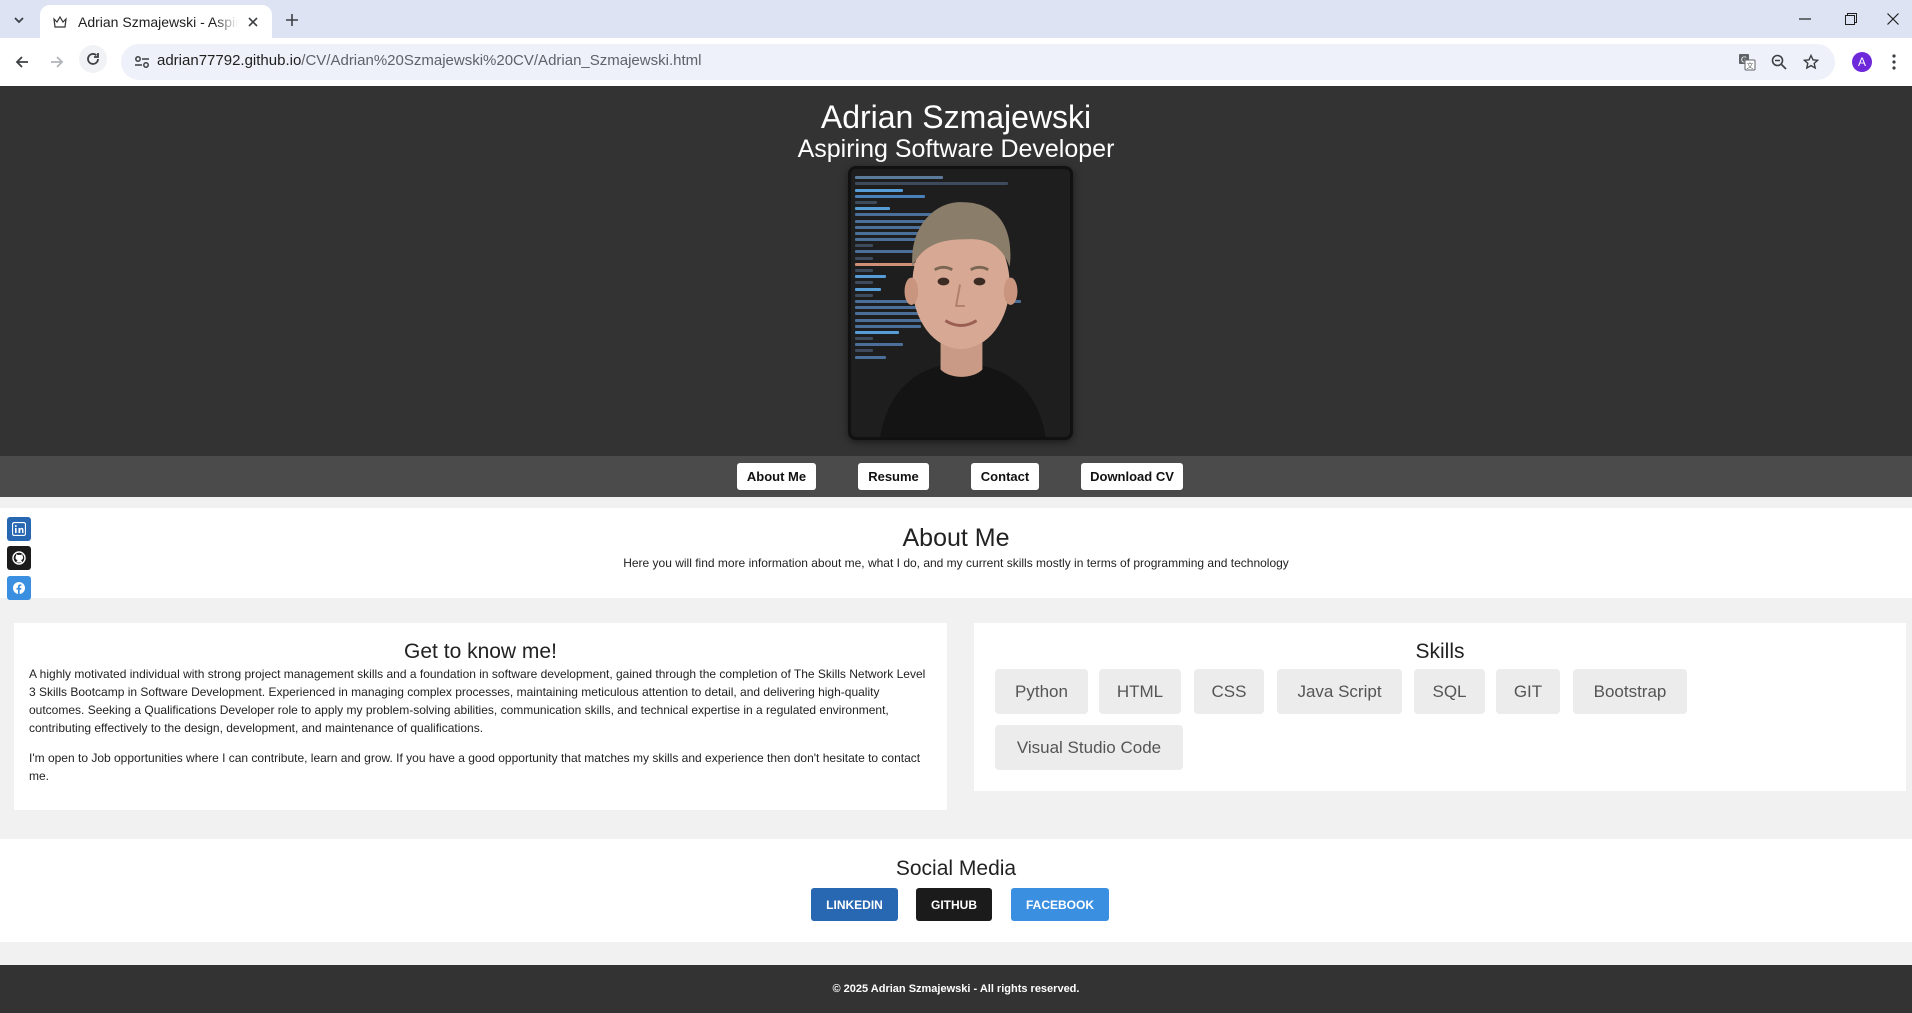 Image resolution: width=1912 pixels, height=1013 pixels. Describe the element at coordinates (1041, 691) in the screenshot. I see `skill-badge: Python` at that location.